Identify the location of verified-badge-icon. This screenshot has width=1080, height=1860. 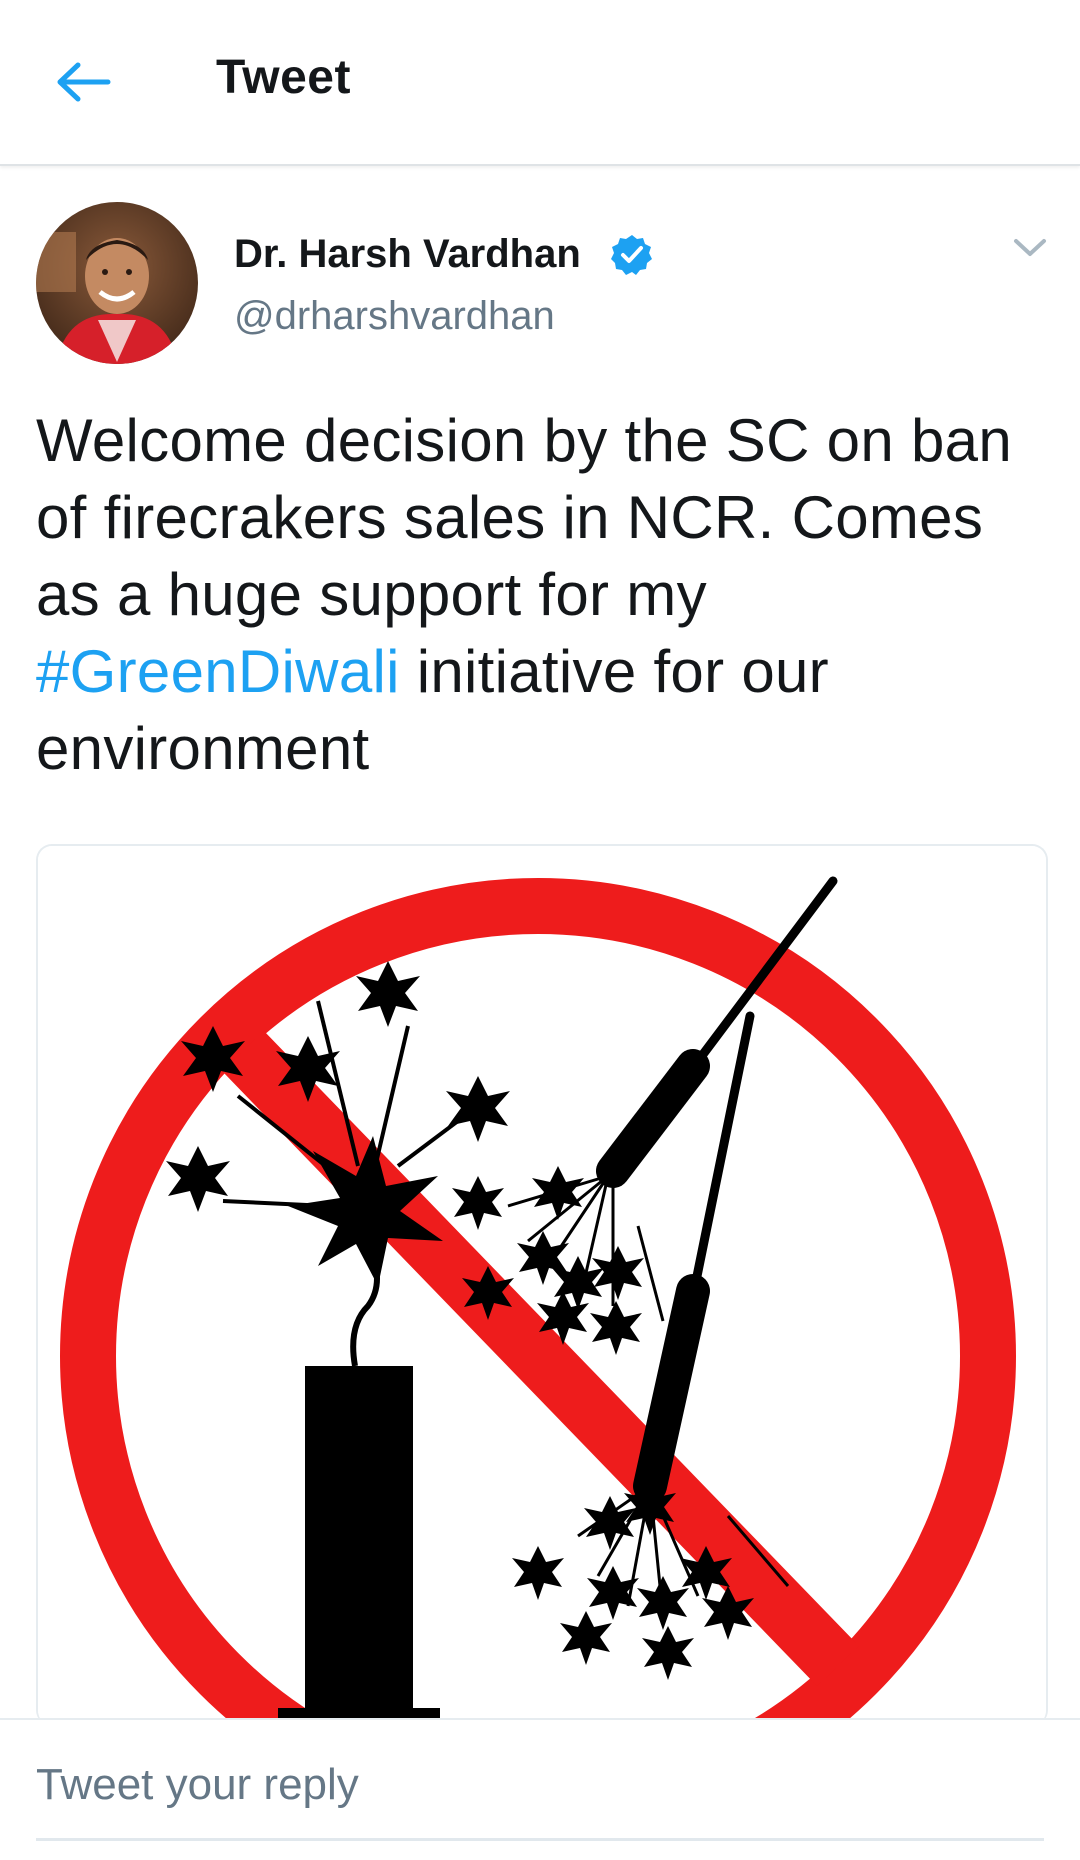
(631, 255).